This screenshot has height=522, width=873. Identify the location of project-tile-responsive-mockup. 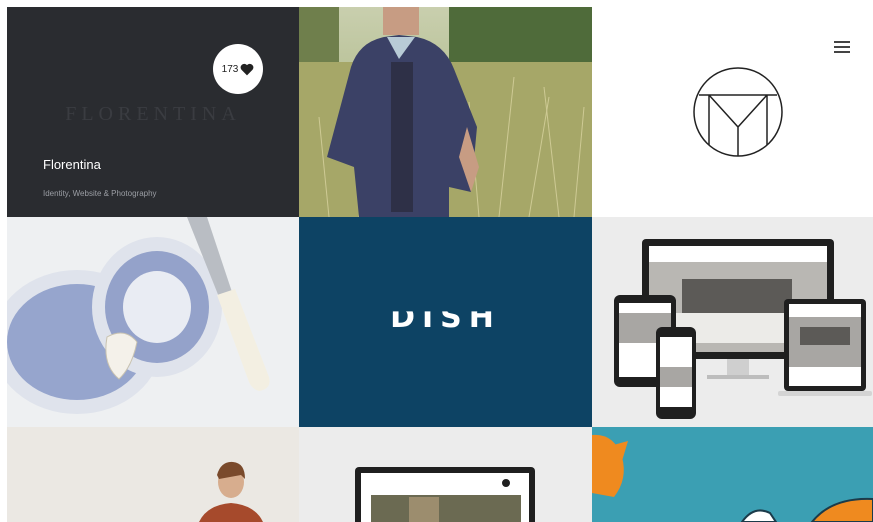
(732, 322).